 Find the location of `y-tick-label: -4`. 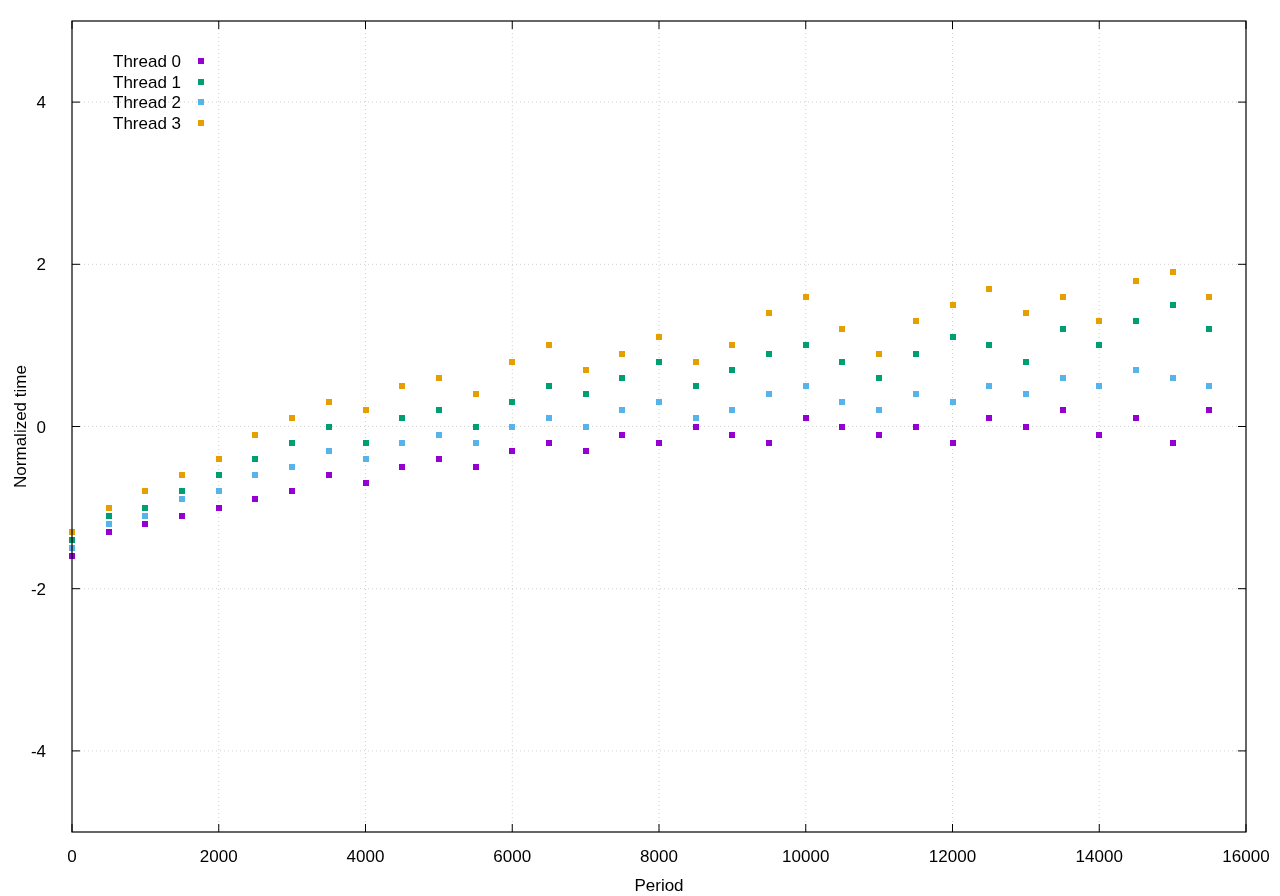

y-tick-label: -4 is located at coordinates (38, 751).